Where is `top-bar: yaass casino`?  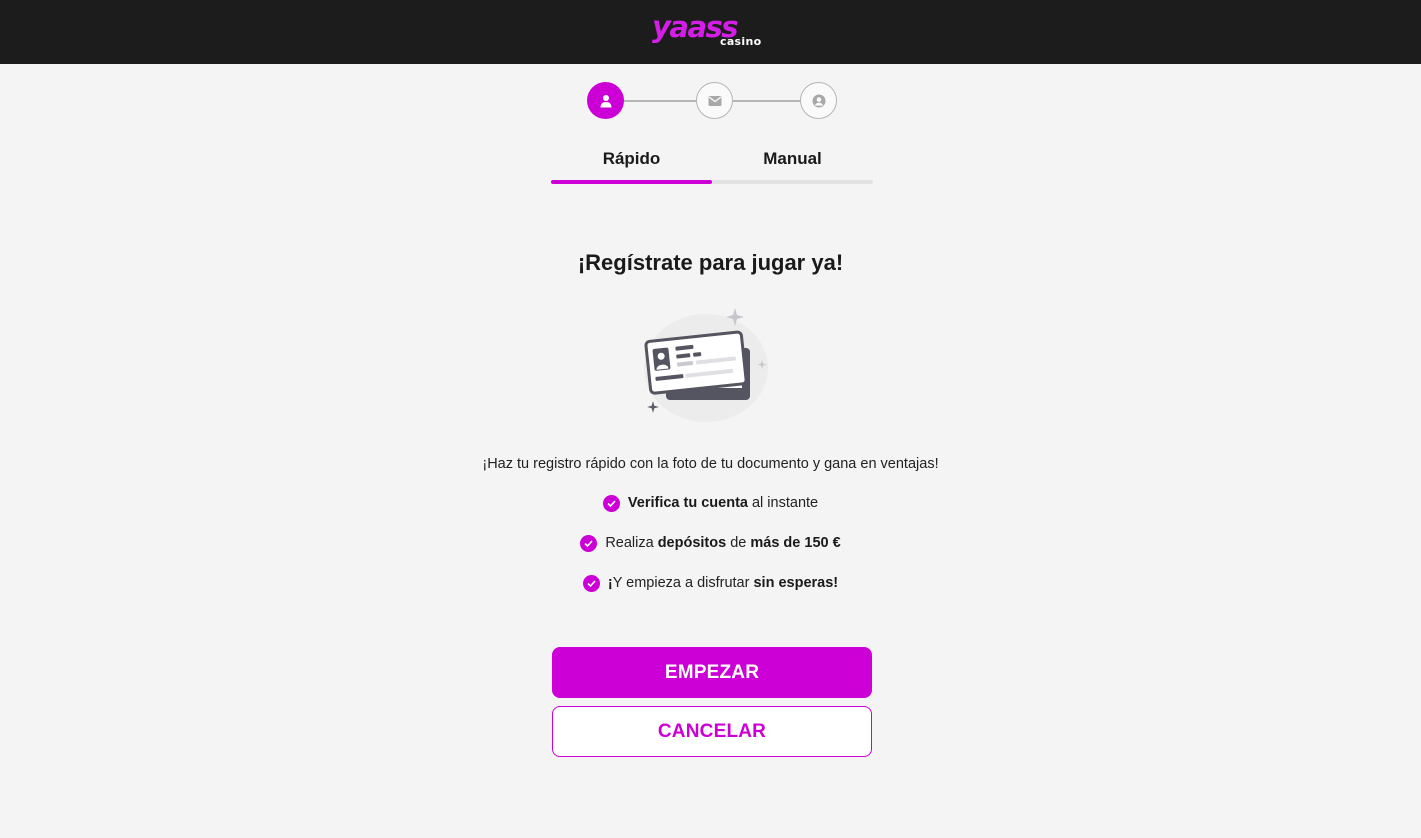
top-bar: yaass casino is located at coordinates (710, 32).